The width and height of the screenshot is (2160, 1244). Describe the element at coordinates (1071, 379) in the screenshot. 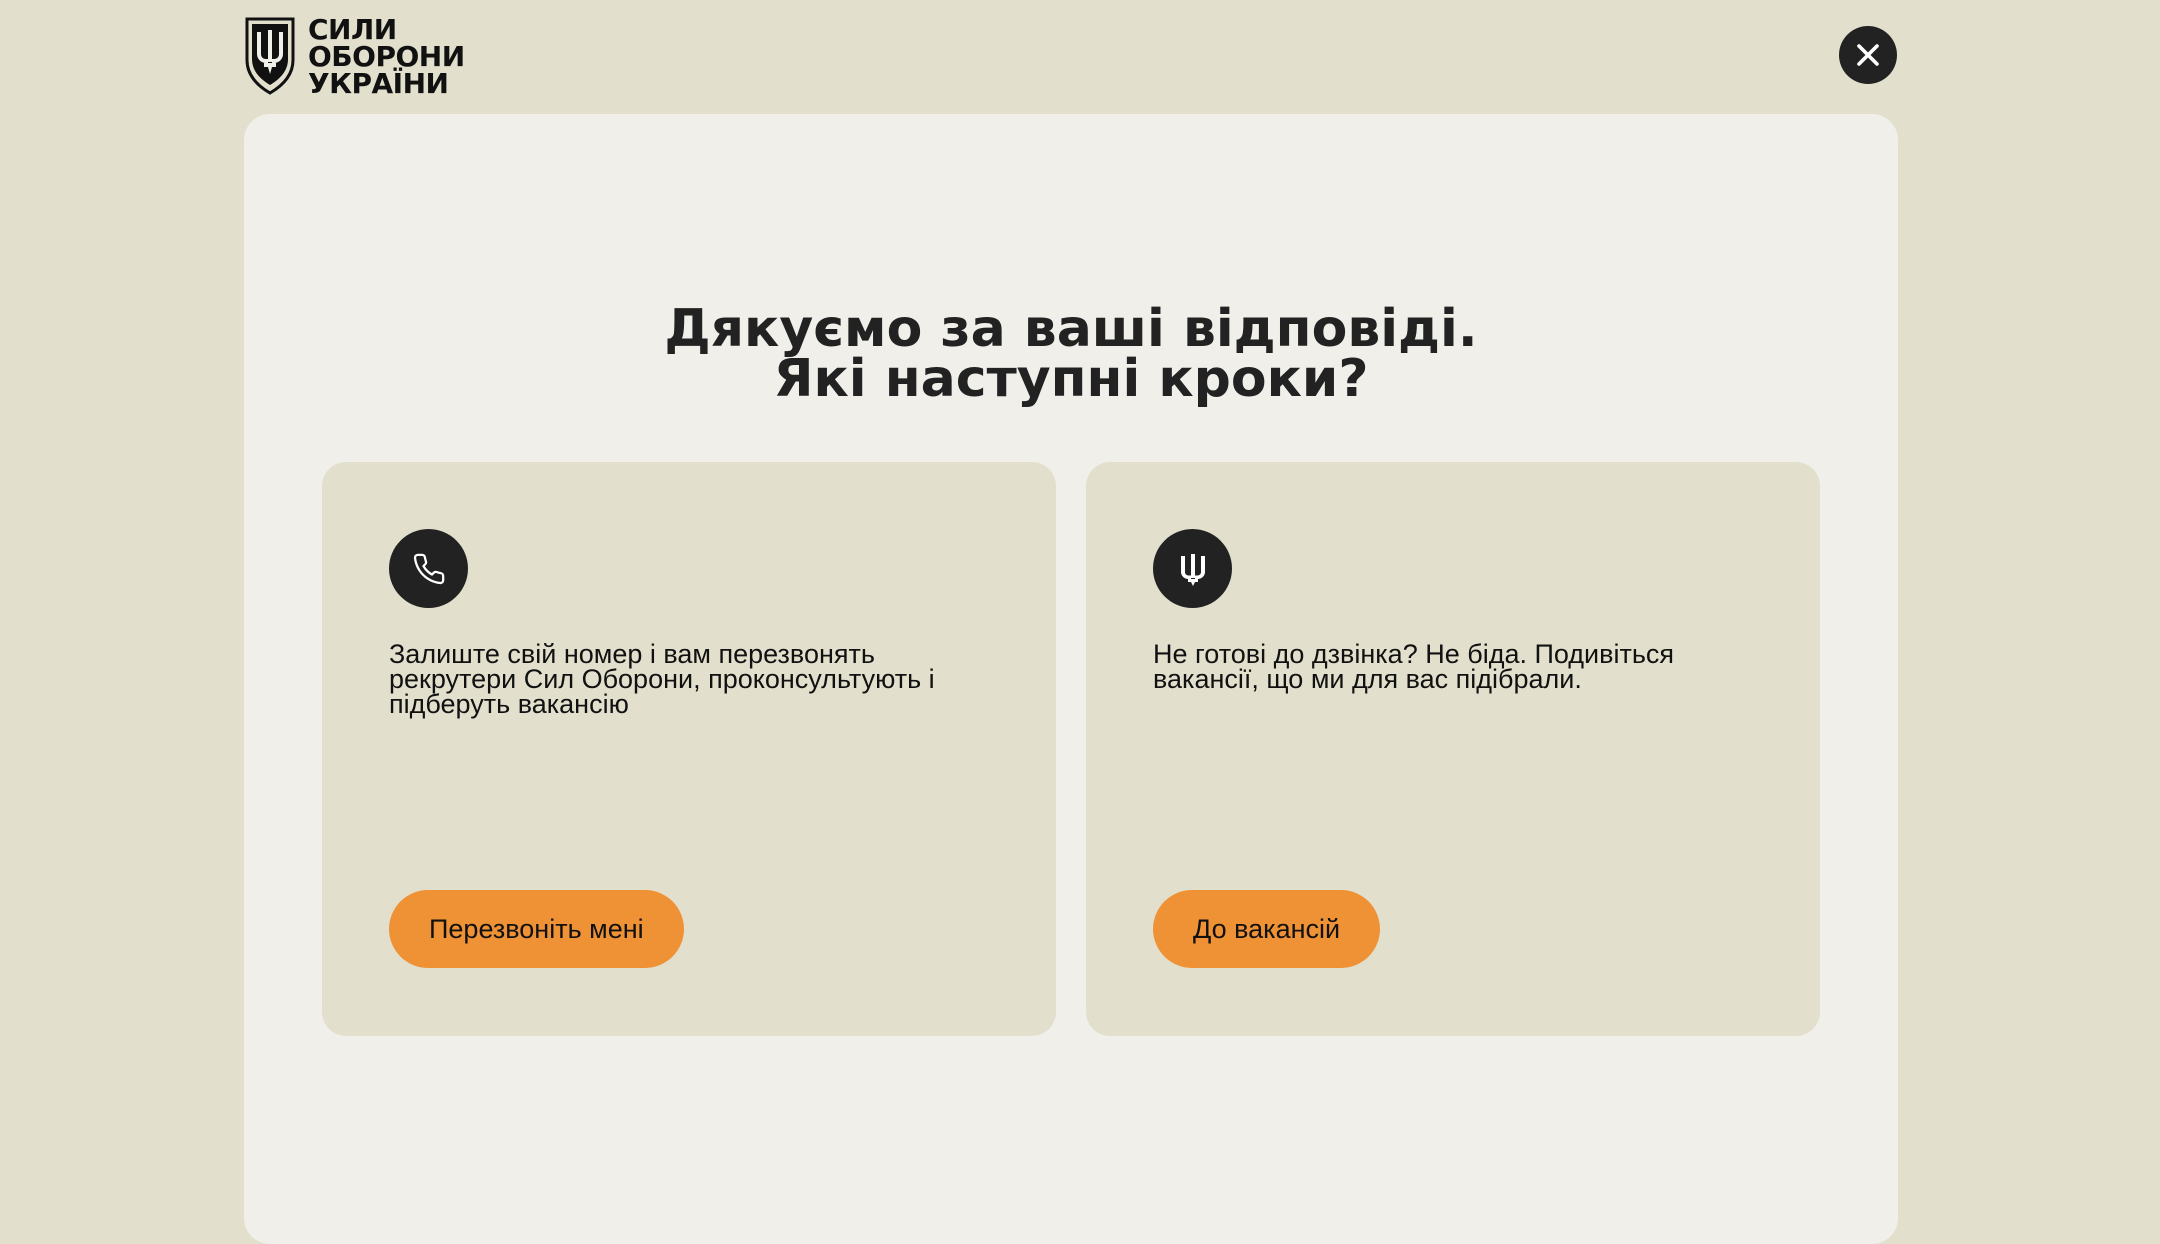

I see `page-title-line-2: Які наступні кроки?` at that location.